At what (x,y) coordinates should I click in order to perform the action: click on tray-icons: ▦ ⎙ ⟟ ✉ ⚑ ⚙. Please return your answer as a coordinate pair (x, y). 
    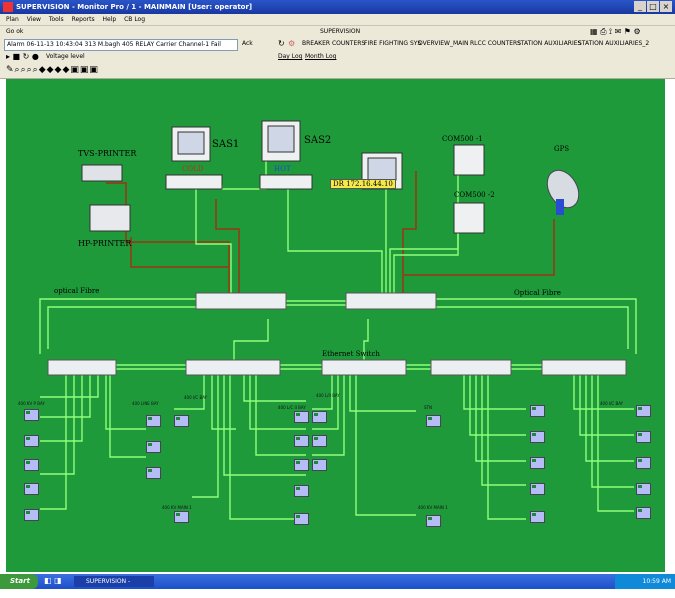
    Looking at the image, I should click on (615, 32).